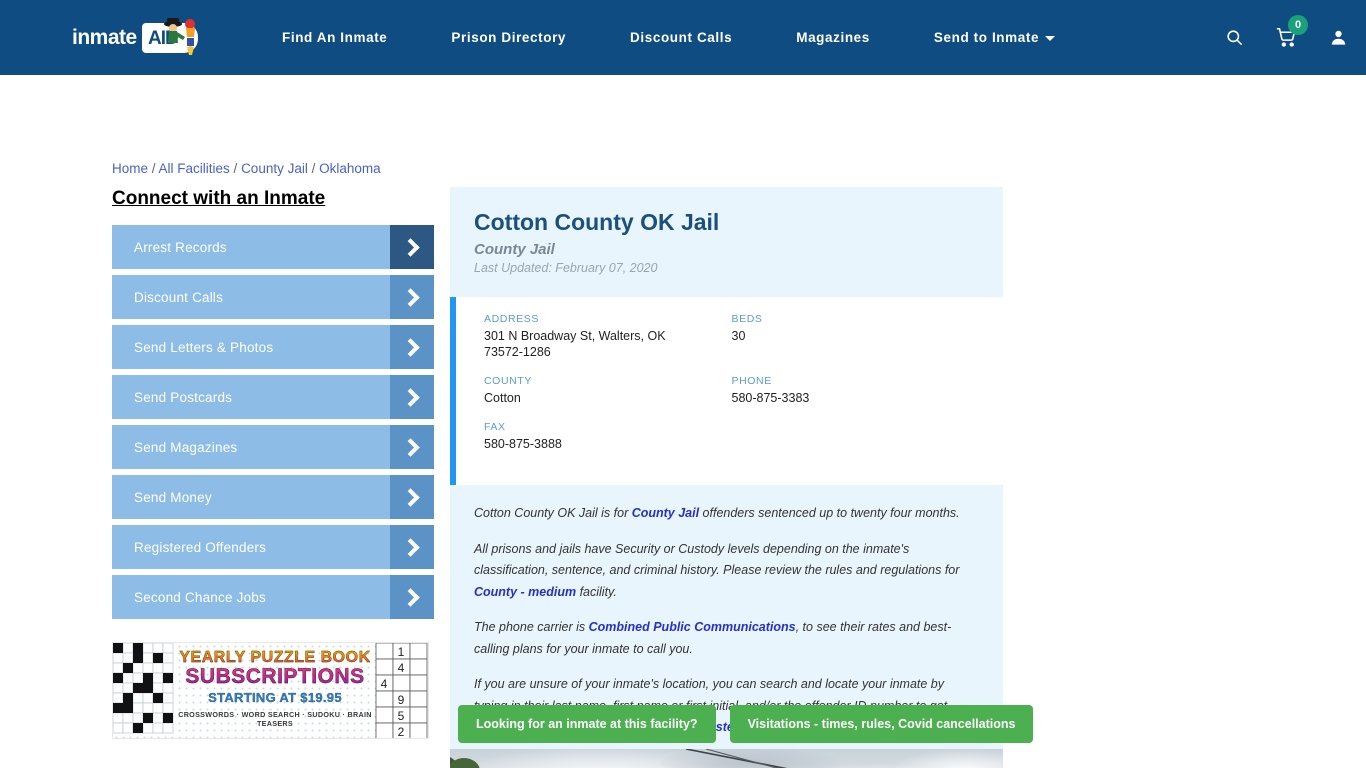 Image resolution: width=1366 pixels, height=768 pixels. I want to click on cart-icon: 0, so click(1292, 31).